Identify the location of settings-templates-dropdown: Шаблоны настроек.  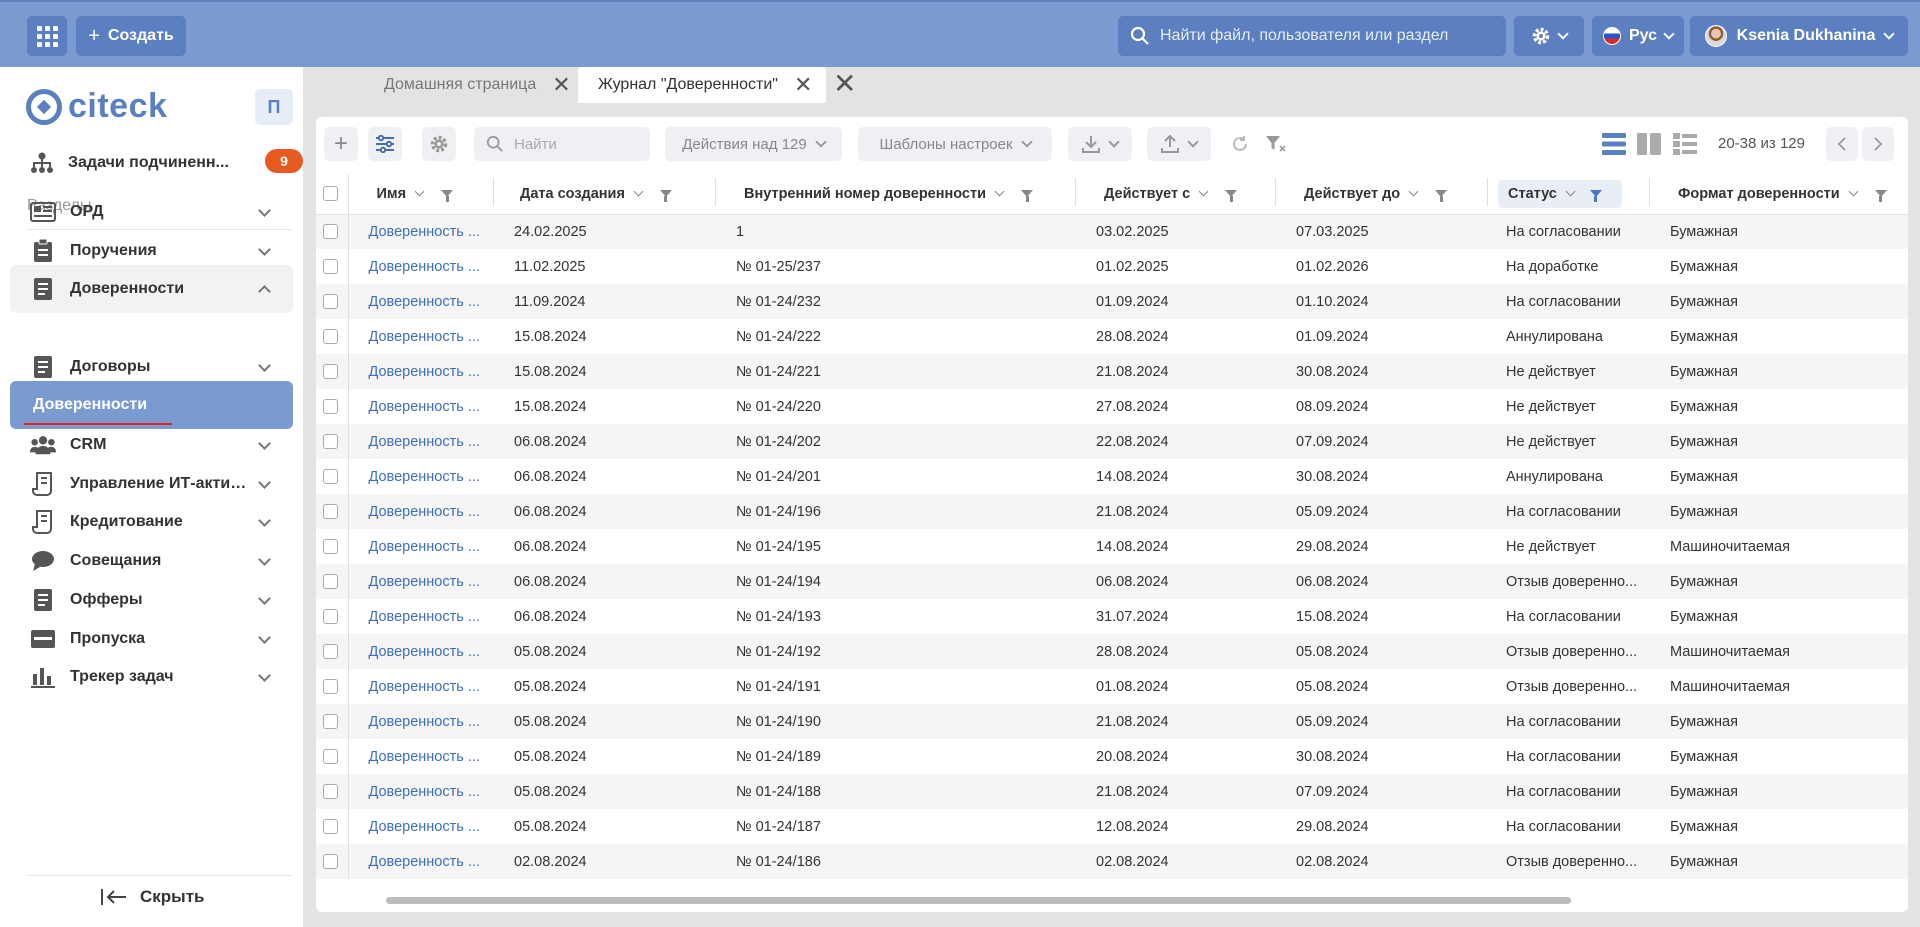
(955, 144).